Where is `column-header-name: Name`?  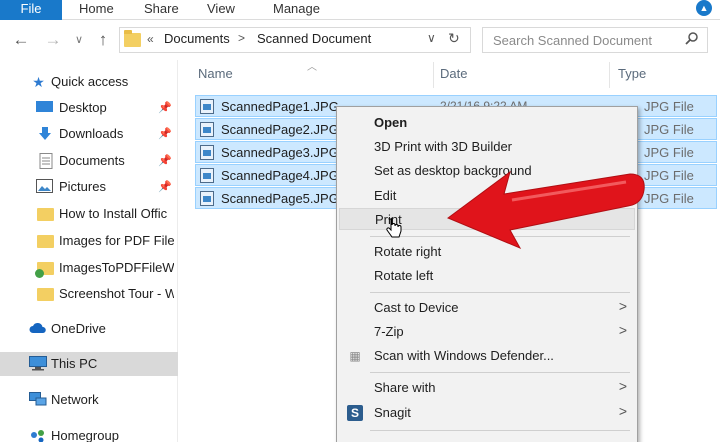
column-header-name: Name is located at coordinates (215, 73).